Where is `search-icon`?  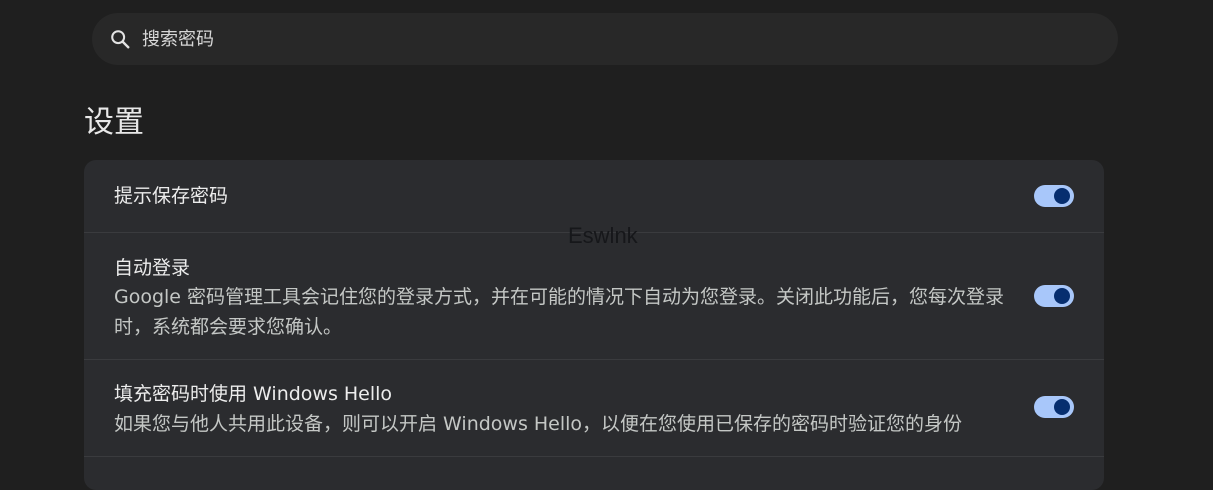 search-icon is located at coordinates (120, 39).